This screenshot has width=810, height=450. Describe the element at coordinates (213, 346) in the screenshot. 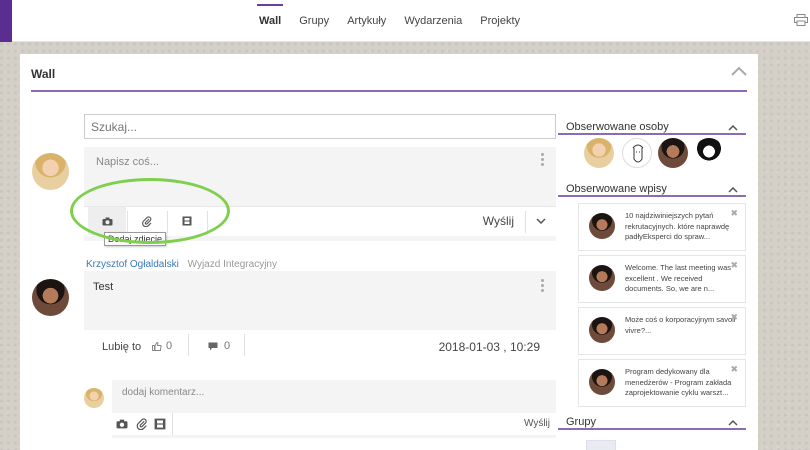

I see `comment-icon` at that location.